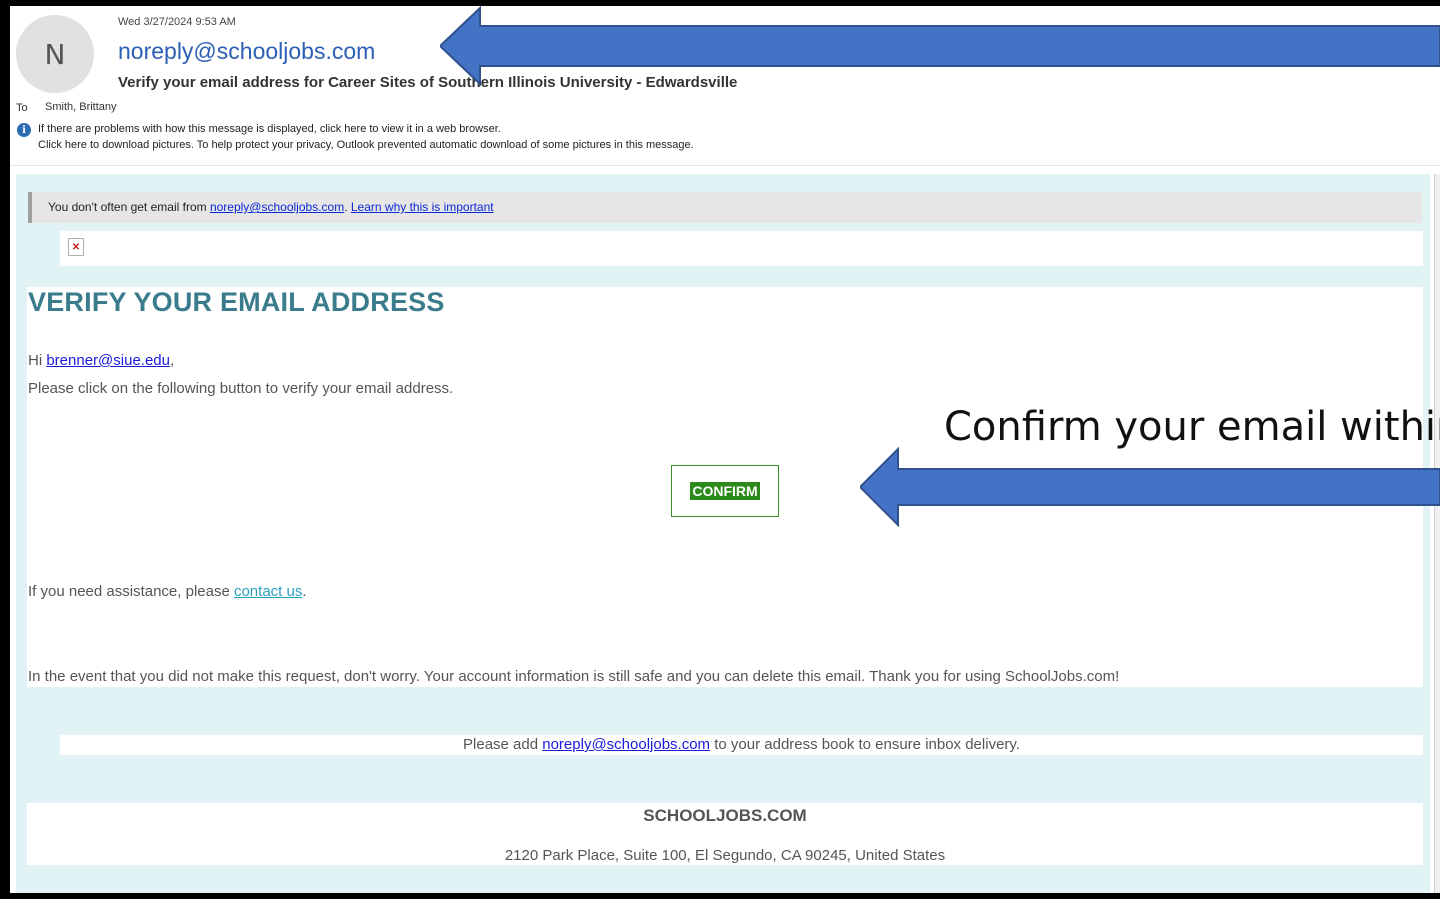  Describe the element at coordinates (1192, 427) in the screenshot. I see `annotation-callout: Confirm your email within` at that location.